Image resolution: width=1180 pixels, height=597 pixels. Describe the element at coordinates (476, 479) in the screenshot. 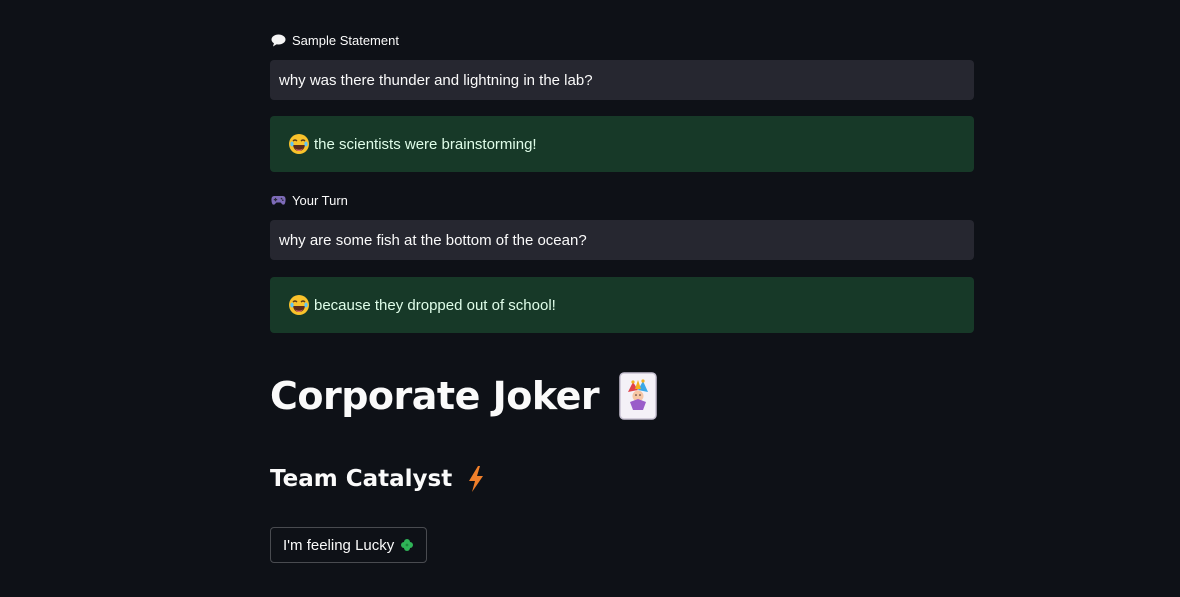

I see `lightning-bolt-icon` at that location.